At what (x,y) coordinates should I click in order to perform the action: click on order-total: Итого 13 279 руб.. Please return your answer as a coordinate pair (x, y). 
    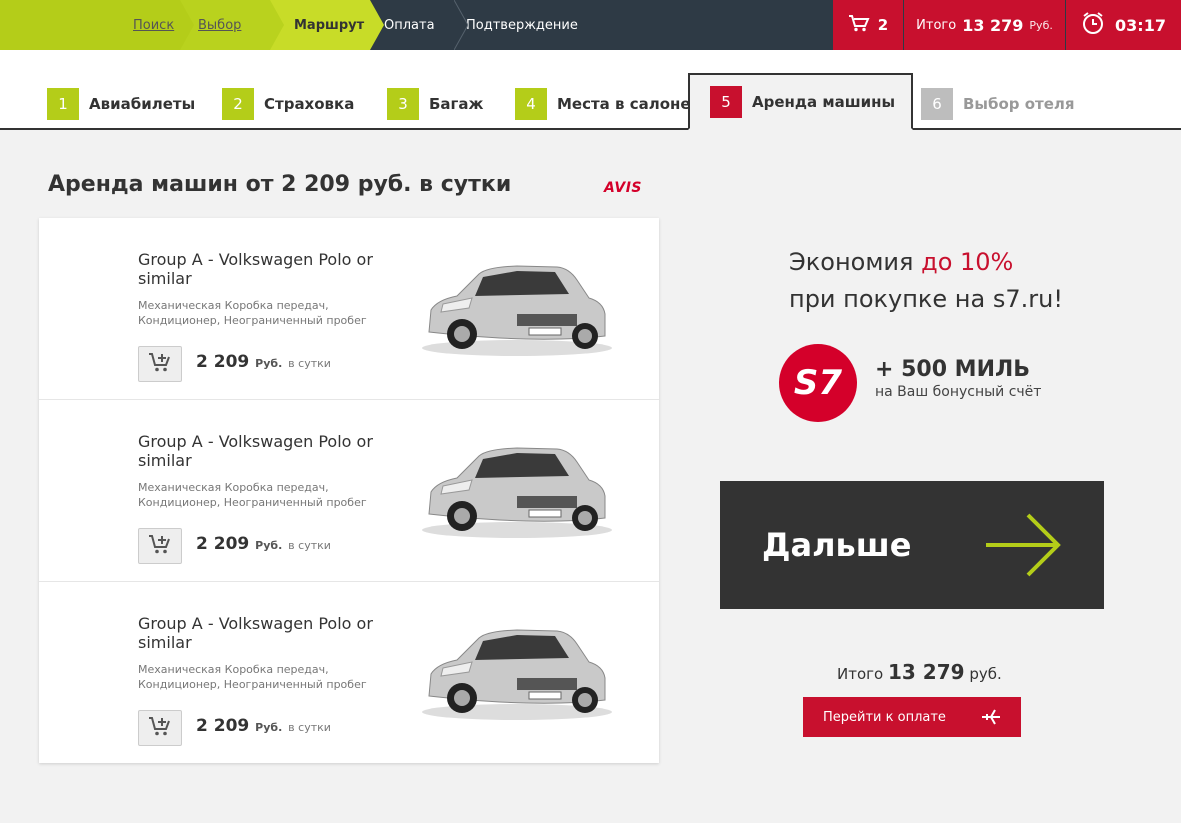
    Looking at the image, I should click on (919, 672).